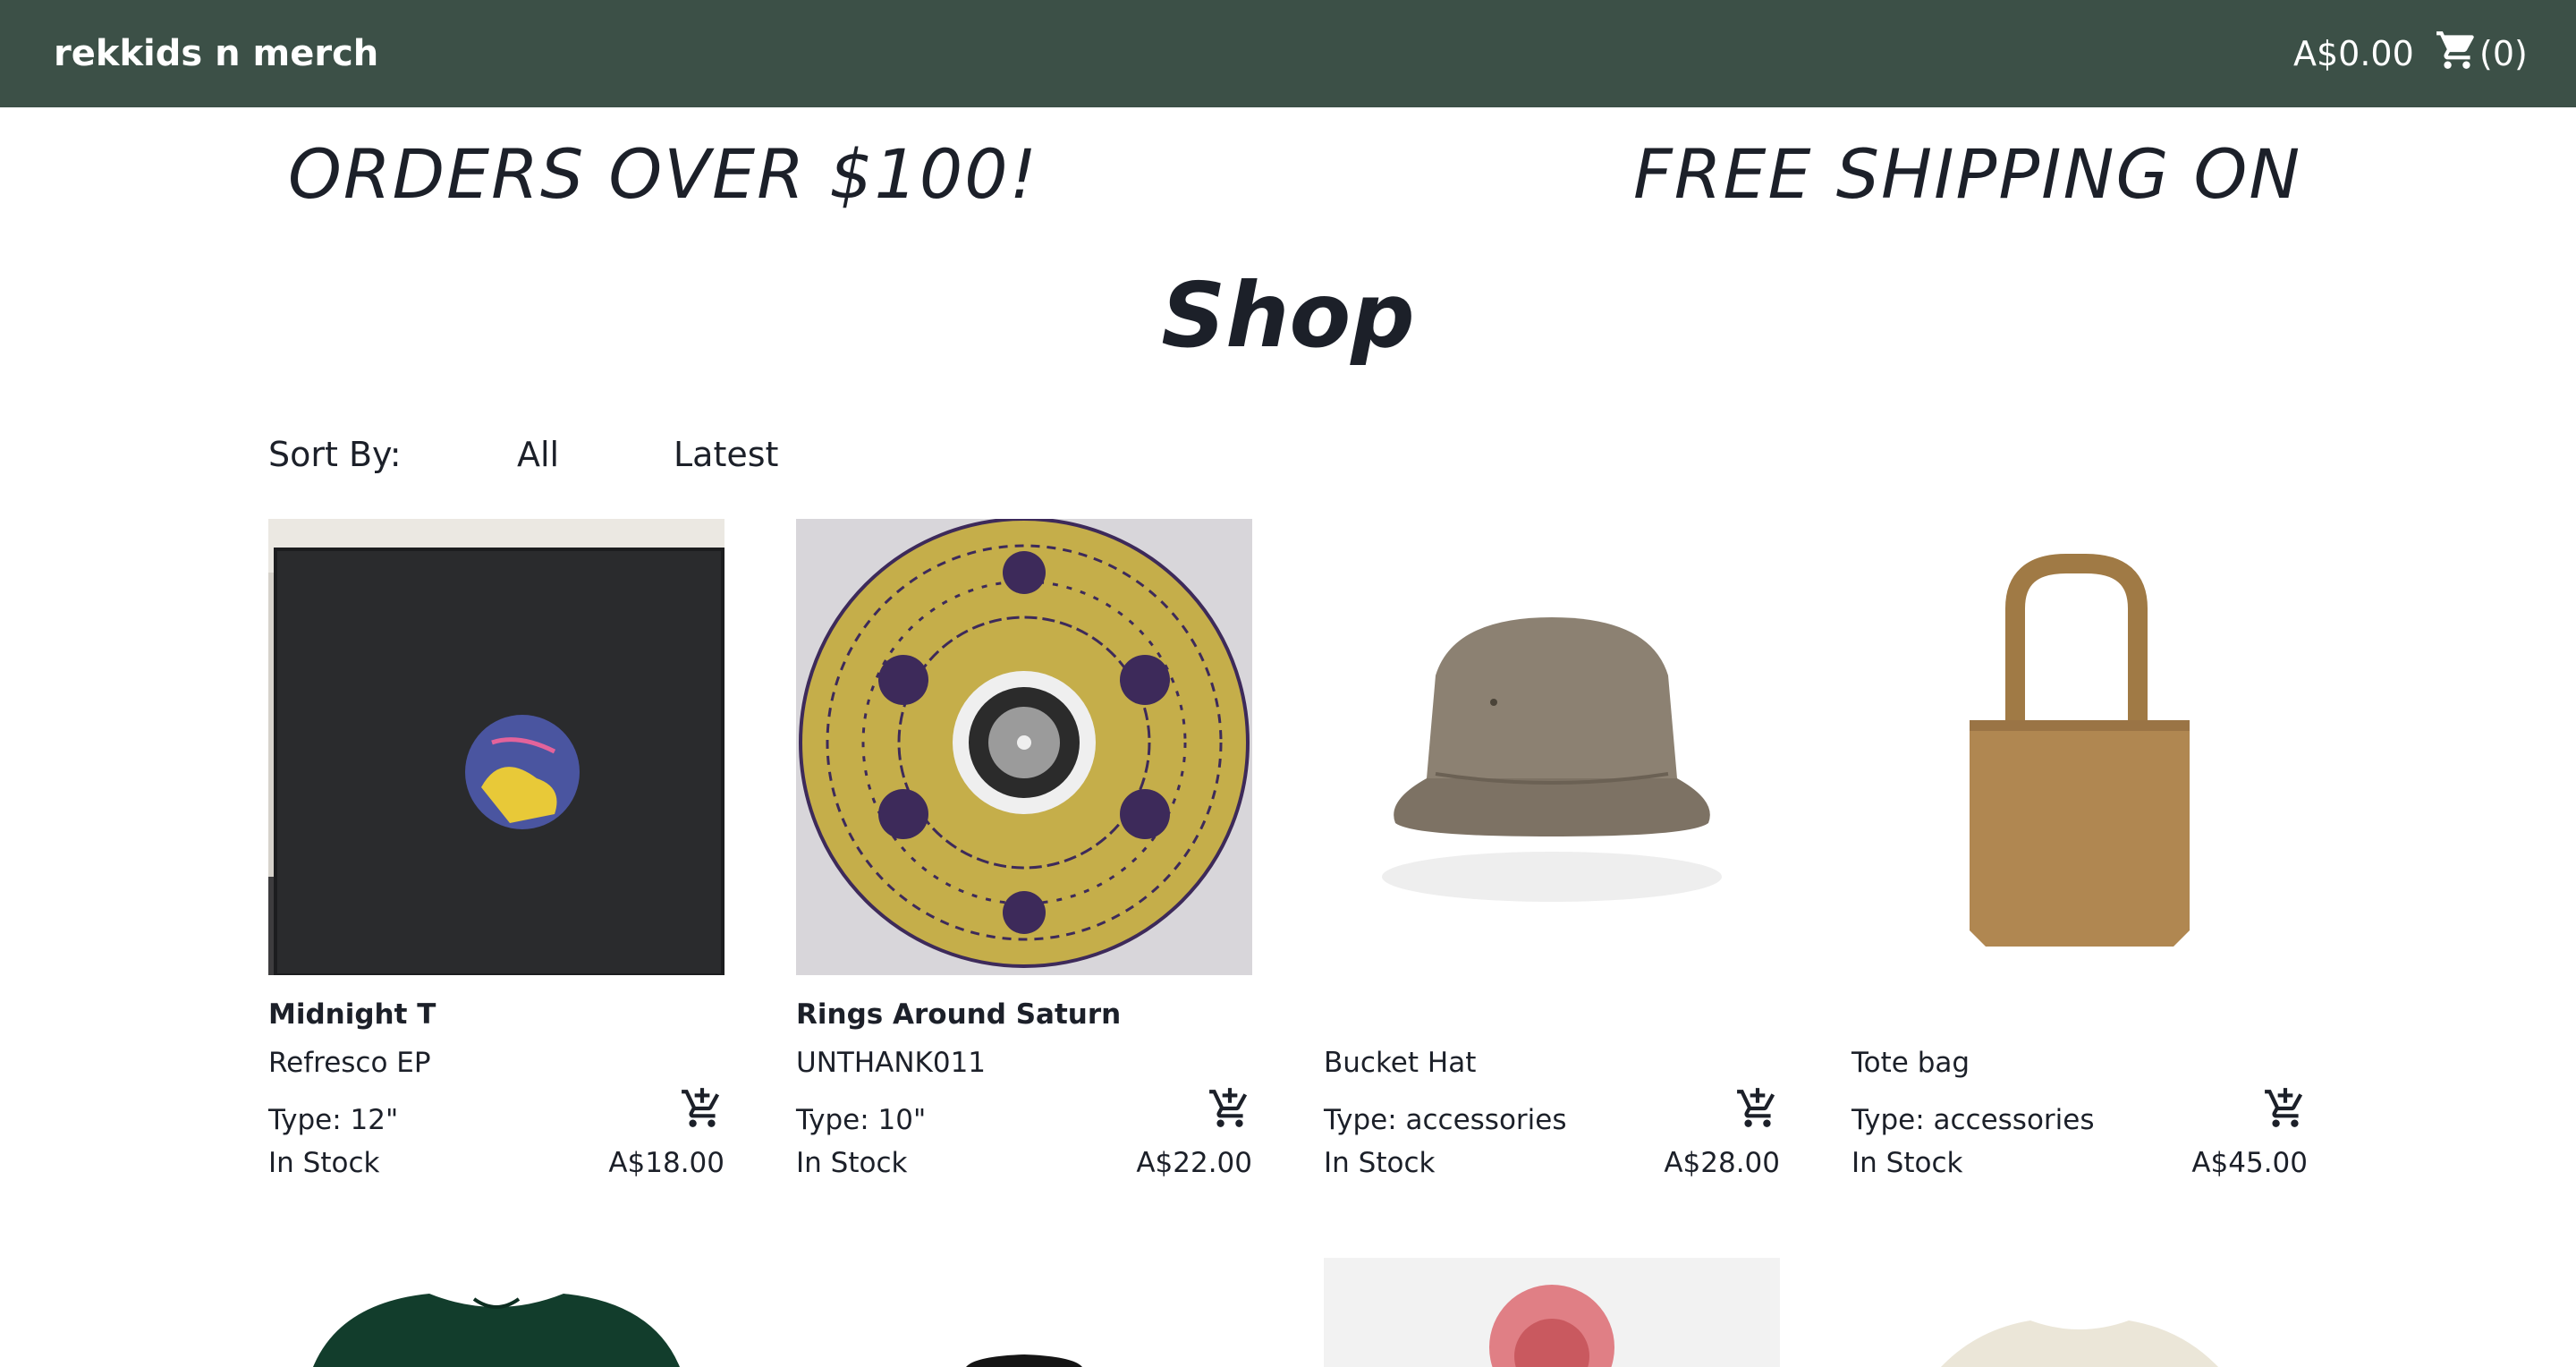 This screenshot has width=2576, height=1367. Describe the element at coordinates (1400, 1063) in the screenshot. I see `product-subtitle: Bucket Hat` at that location.